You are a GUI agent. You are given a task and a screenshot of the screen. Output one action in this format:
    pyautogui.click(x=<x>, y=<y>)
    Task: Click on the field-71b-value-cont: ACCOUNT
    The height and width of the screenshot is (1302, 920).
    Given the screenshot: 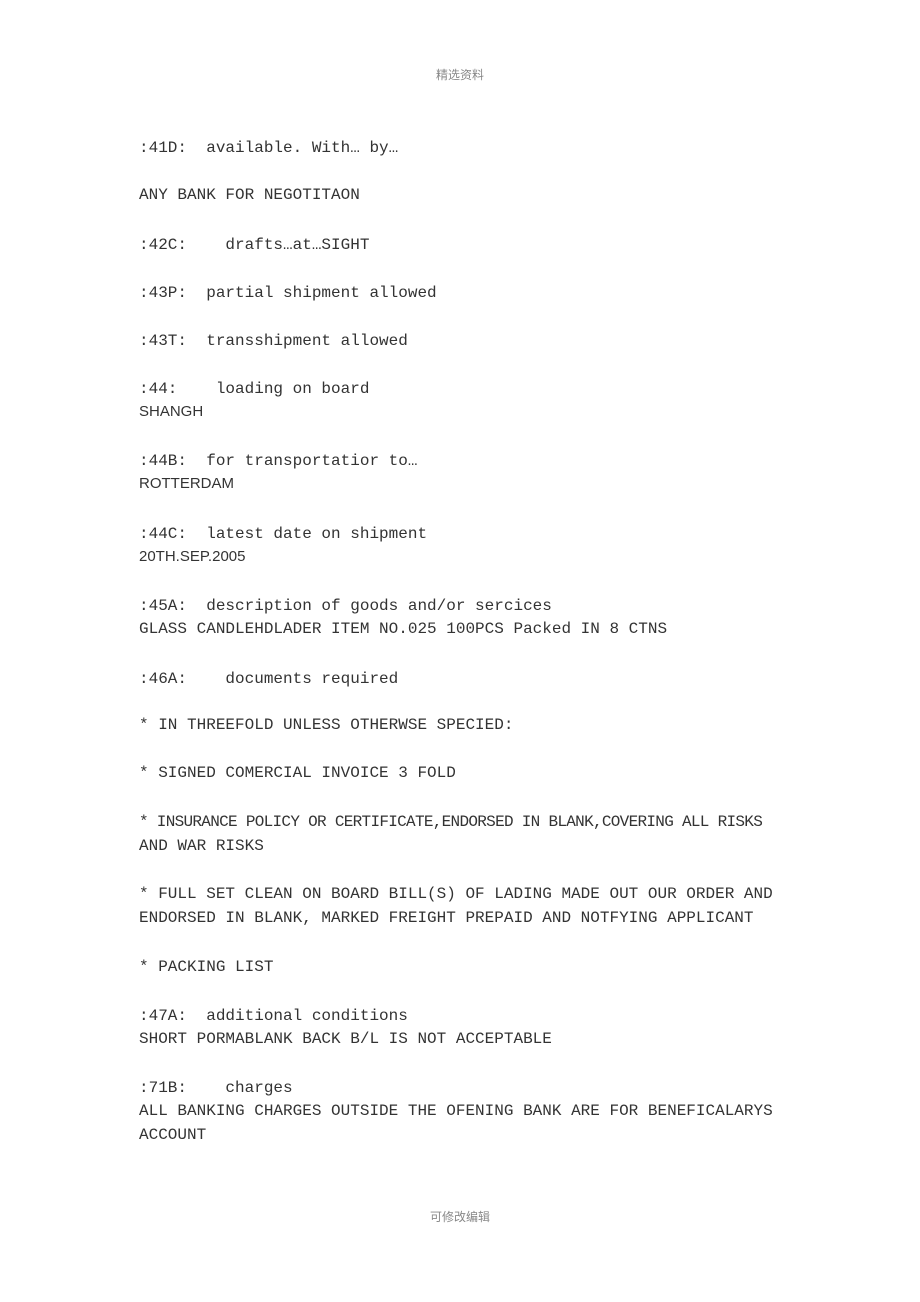 What is the action you would take?
    pyautogui.click(x=173, y=1135)
    